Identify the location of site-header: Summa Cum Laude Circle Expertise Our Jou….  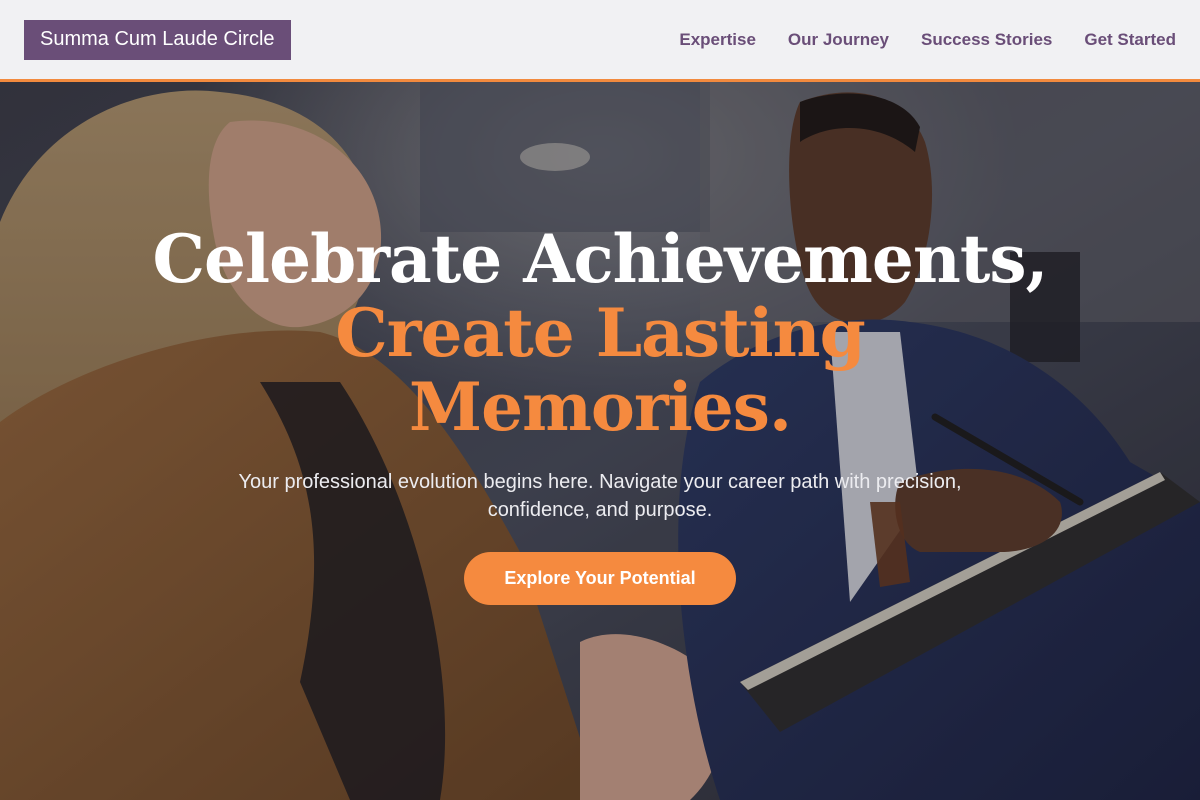
(600, 41).